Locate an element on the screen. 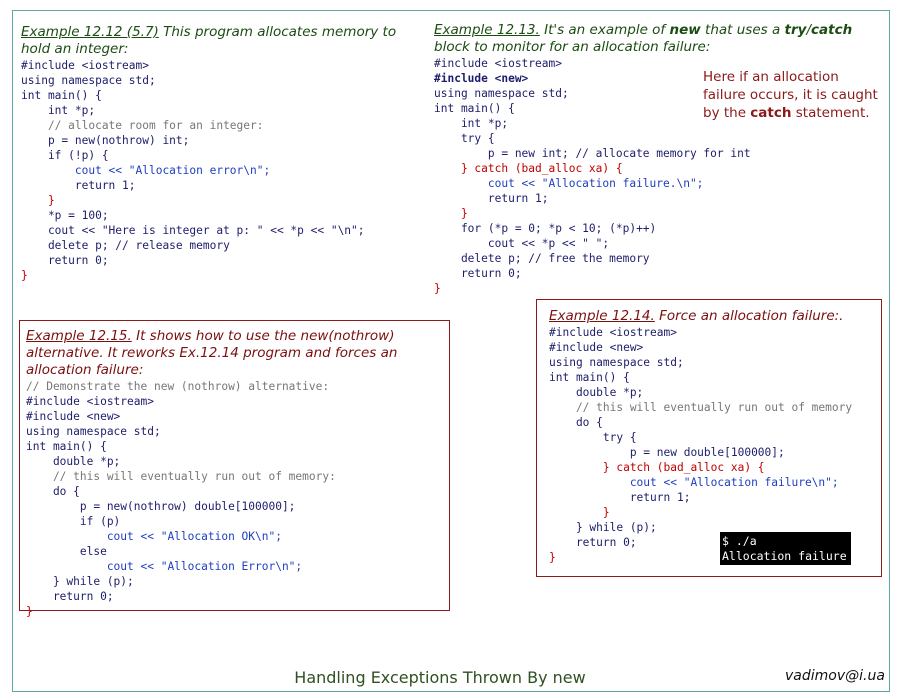 The image size is (900, 700). code-line: p = new(nothrow) double[100000]; is located at coordinates (161, 506).